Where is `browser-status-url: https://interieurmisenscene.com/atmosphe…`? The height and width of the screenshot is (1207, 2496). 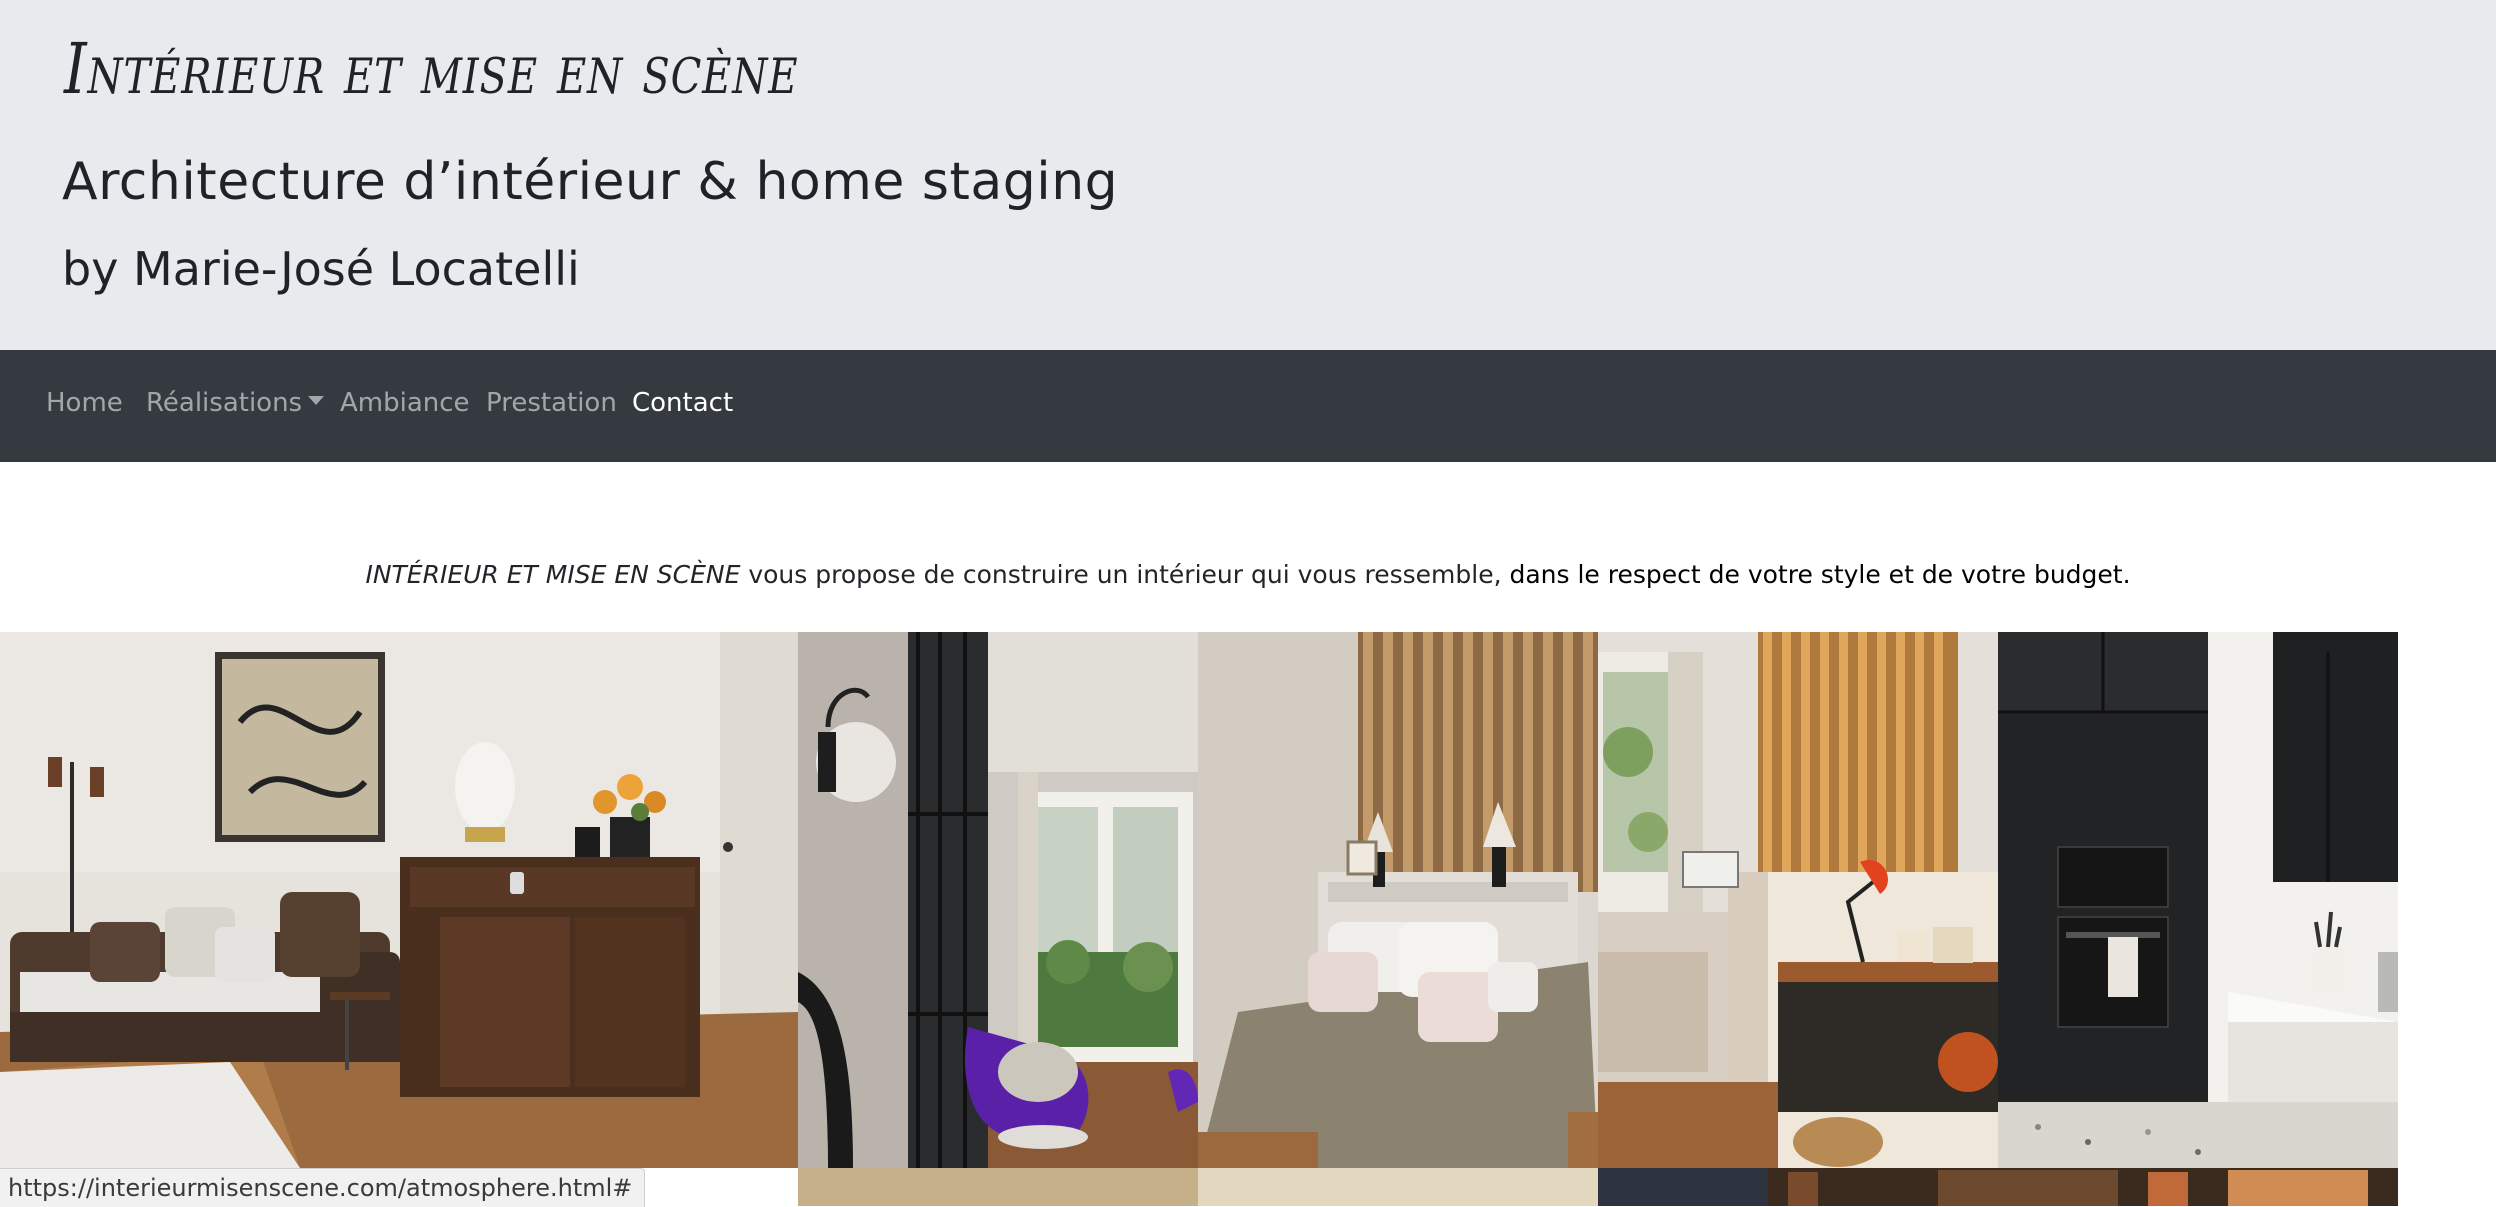 browser-status-url: https://interieurmisenscene.com/atmosphe… is located at coordinates (323, 1187).